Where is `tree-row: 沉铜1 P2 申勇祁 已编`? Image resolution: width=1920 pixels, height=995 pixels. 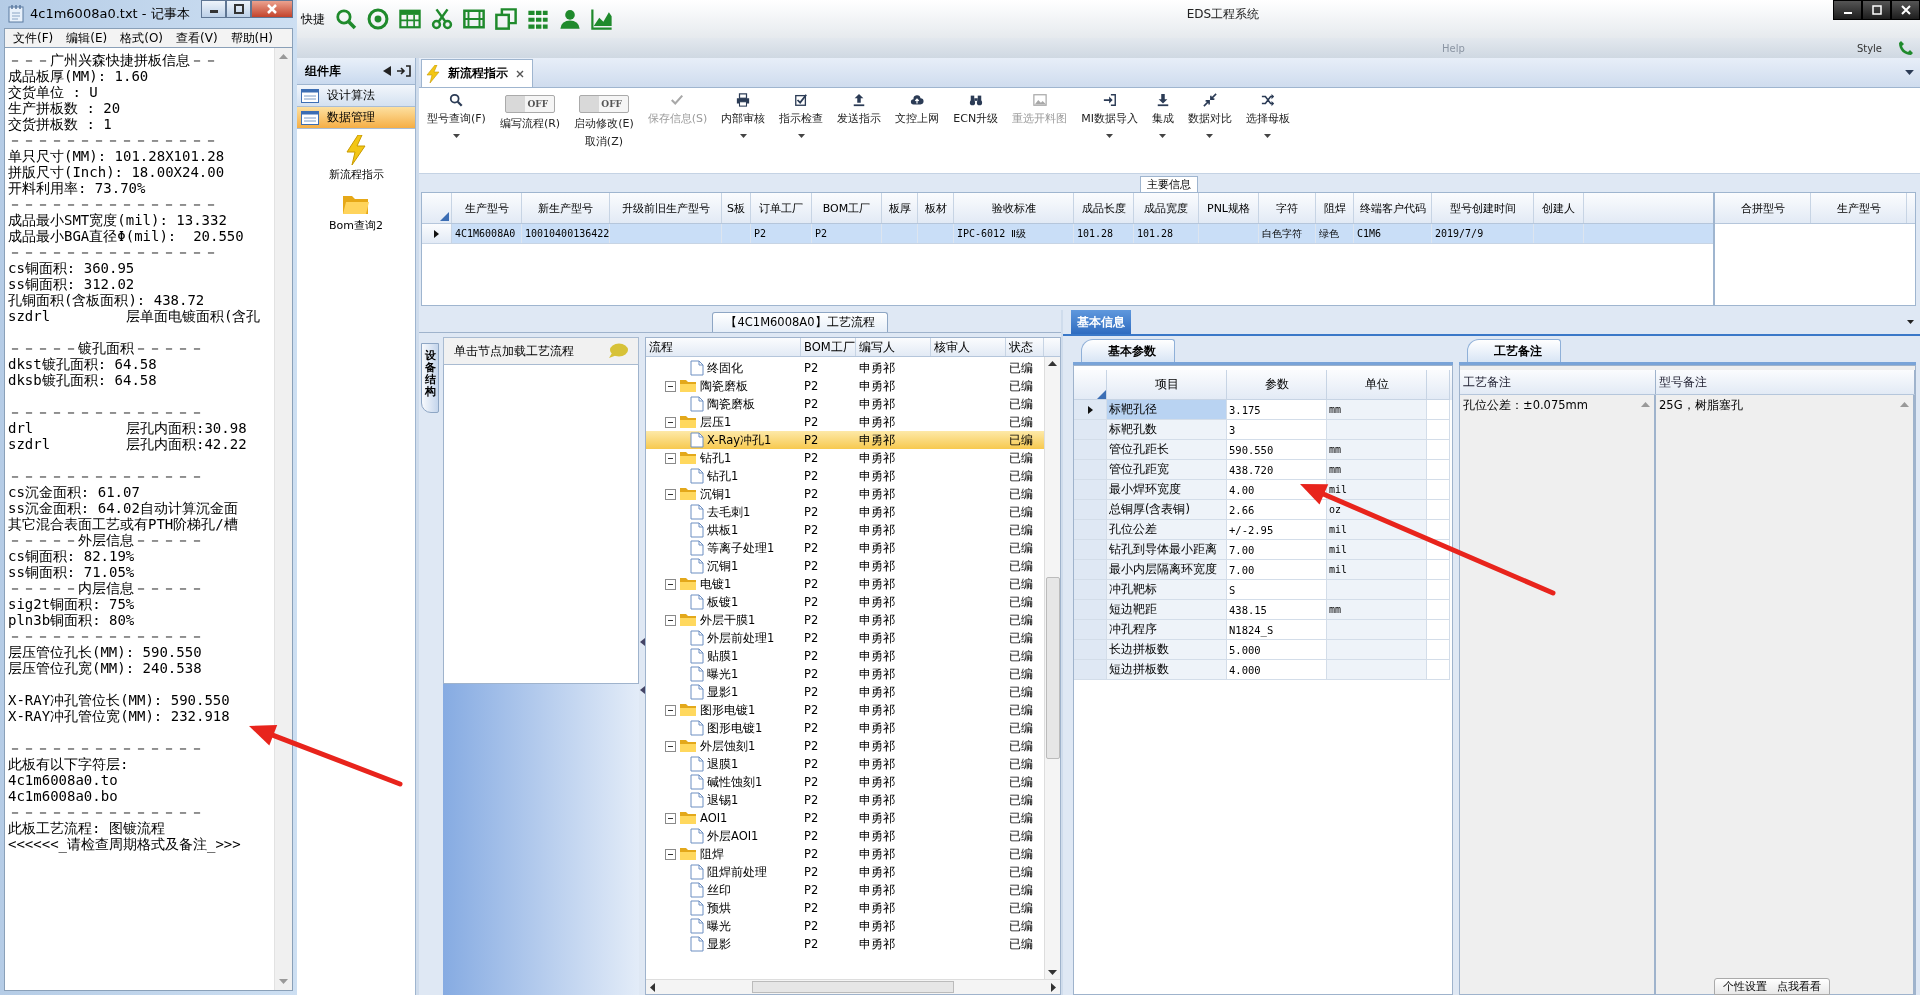
tree-row: 沉铜1 P2 申勇祁 已编 is located at coordinates (845, 494).